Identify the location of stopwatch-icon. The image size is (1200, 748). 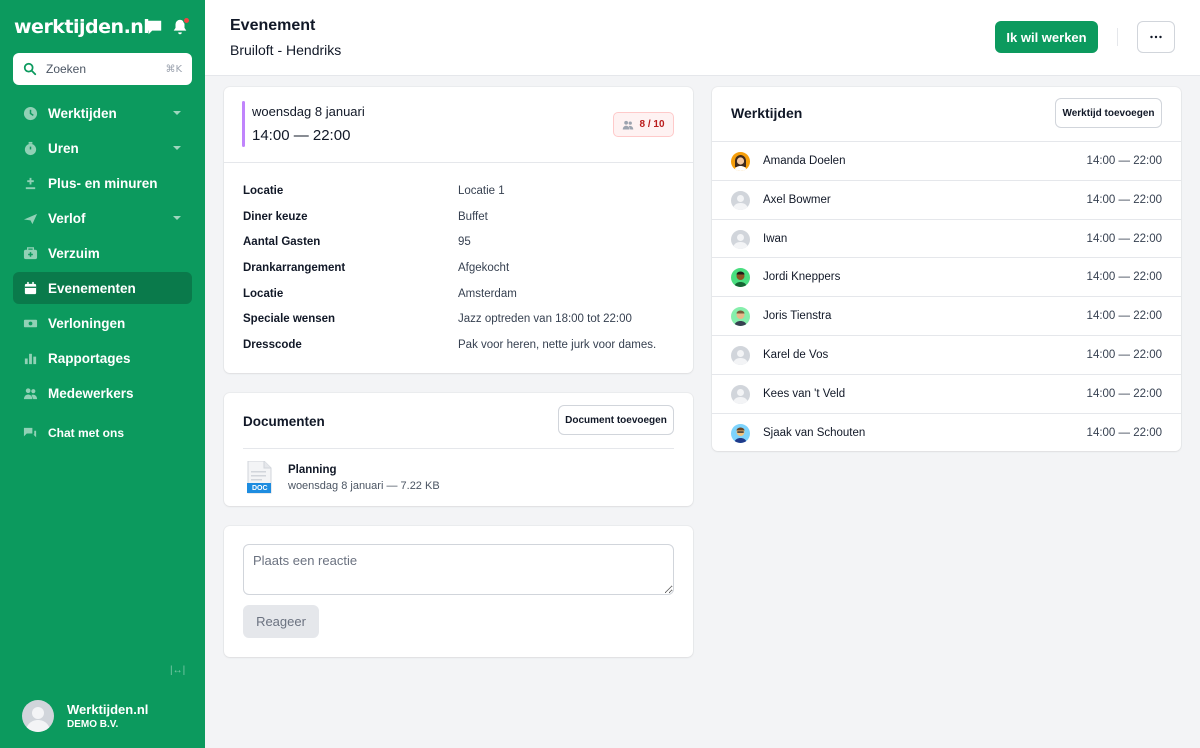
(30, 148).